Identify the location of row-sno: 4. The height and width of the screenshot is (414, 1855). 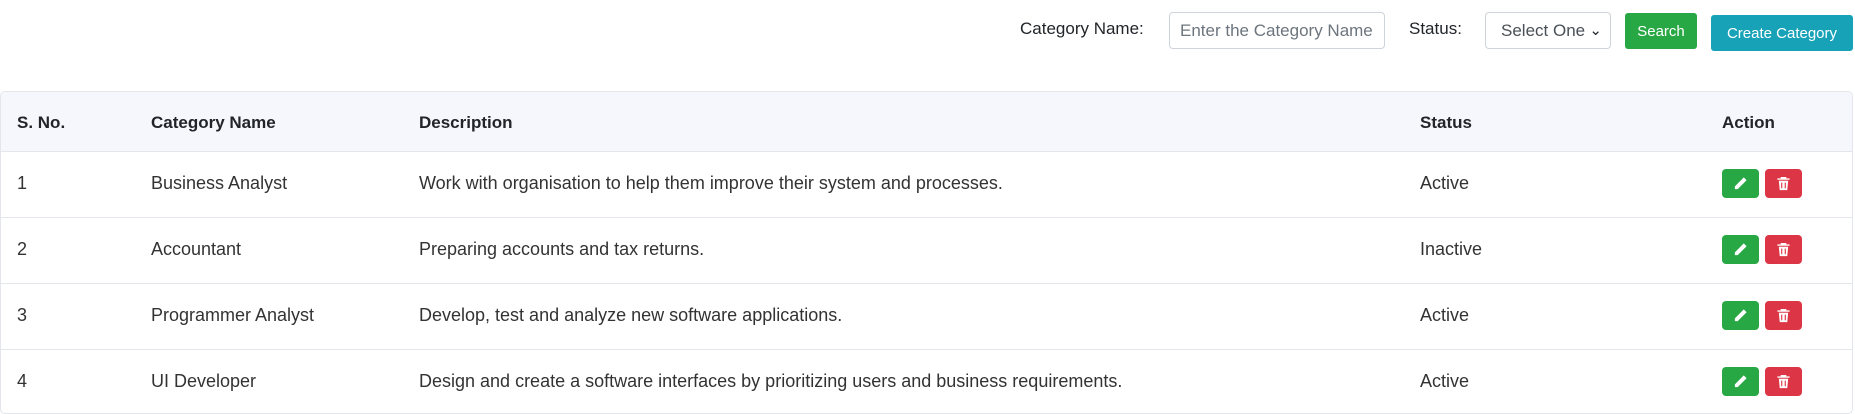
(22, 381).